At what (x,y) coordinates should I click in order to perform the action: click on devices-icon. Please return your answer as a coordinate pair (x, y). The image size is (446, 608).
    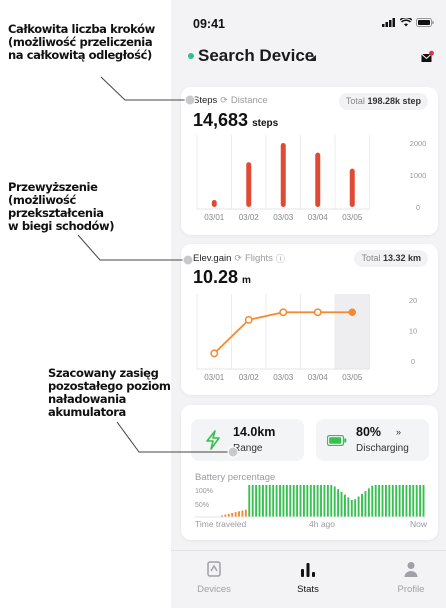
    Looking at the image, I should click on (214, 569).